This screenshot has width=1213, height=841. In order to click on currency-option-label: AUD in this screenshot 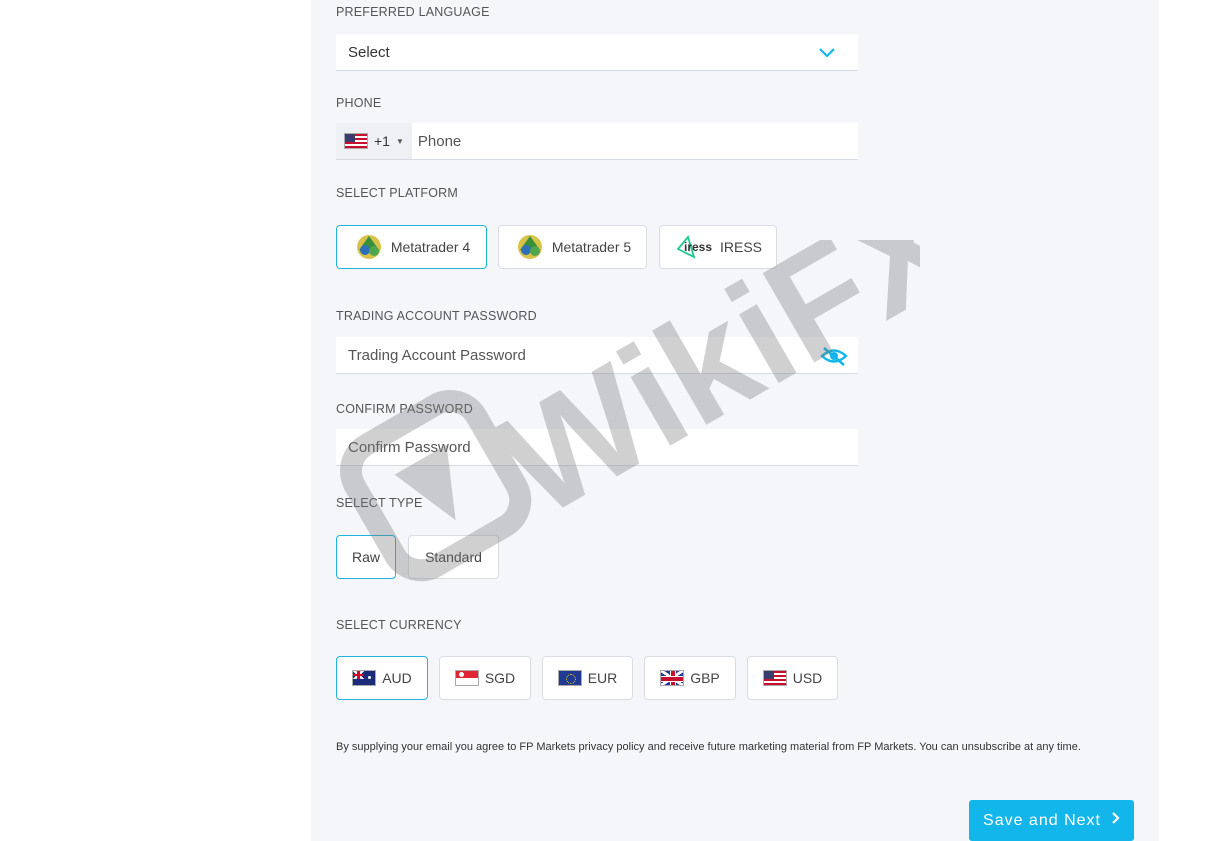, I will do `click(397, 678)`.